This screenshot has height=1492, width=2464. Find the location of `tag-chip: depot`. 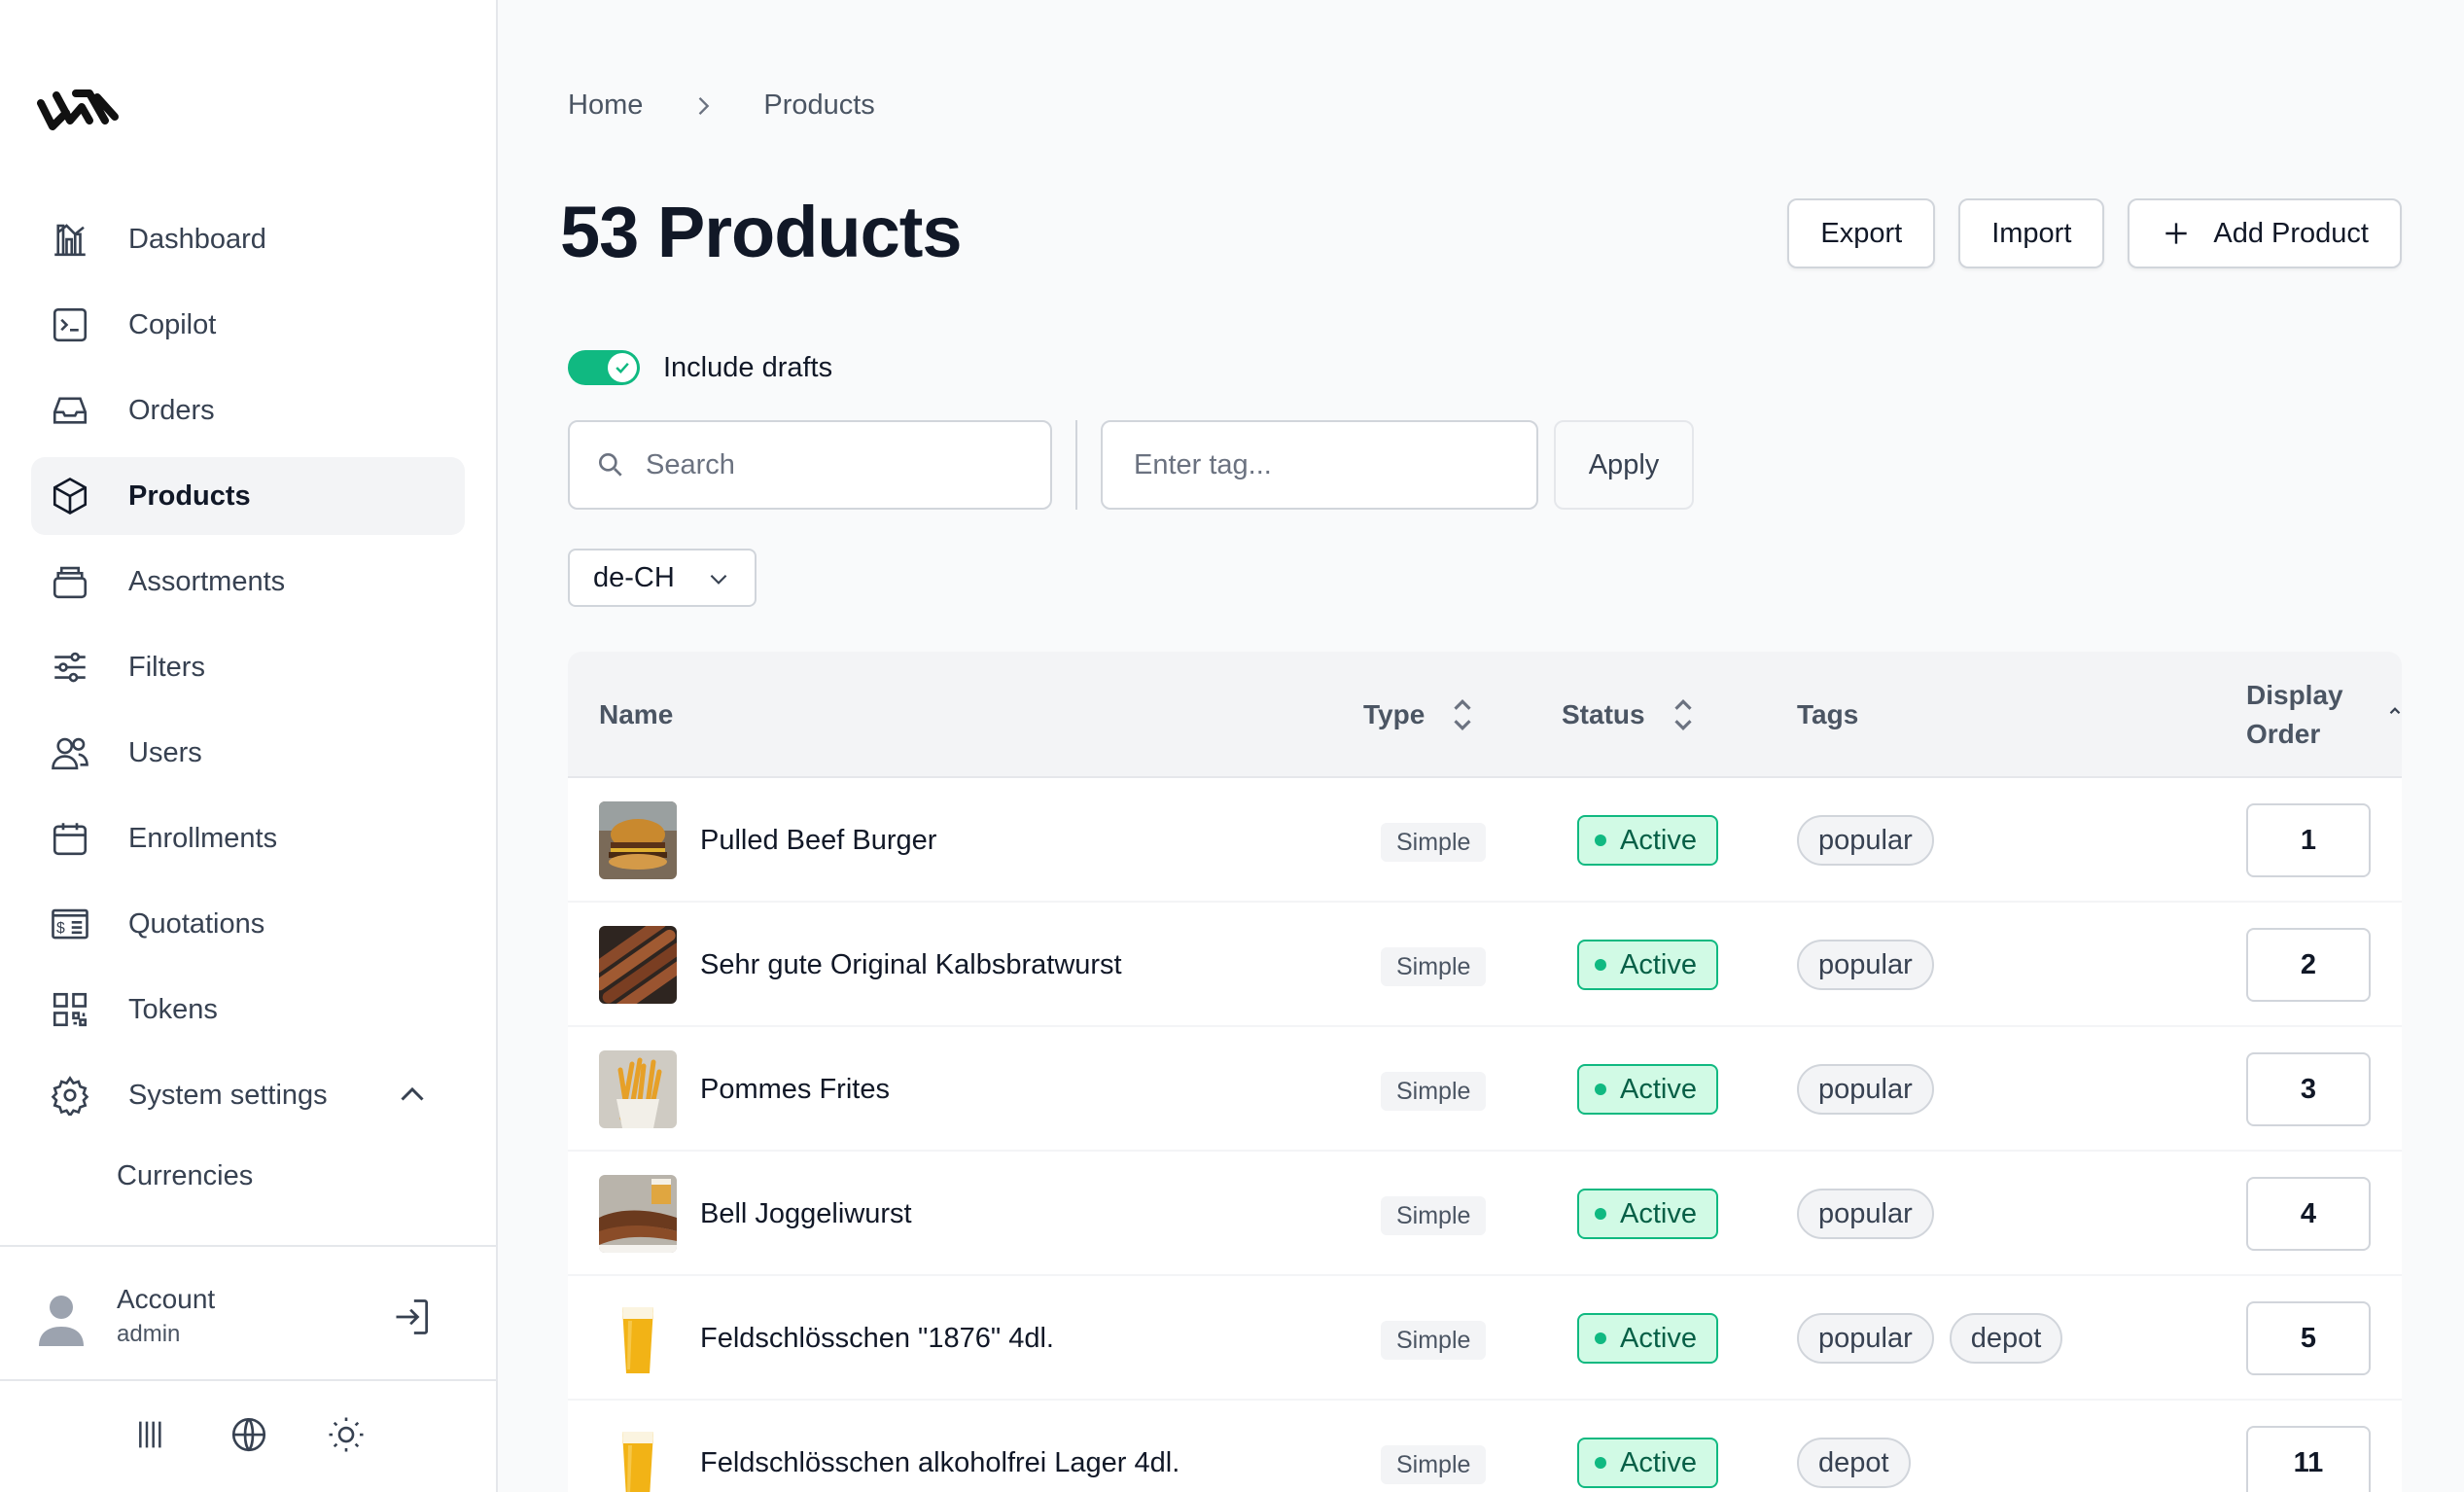

tag-chip: depot is located at coordinates (1854, 1463).